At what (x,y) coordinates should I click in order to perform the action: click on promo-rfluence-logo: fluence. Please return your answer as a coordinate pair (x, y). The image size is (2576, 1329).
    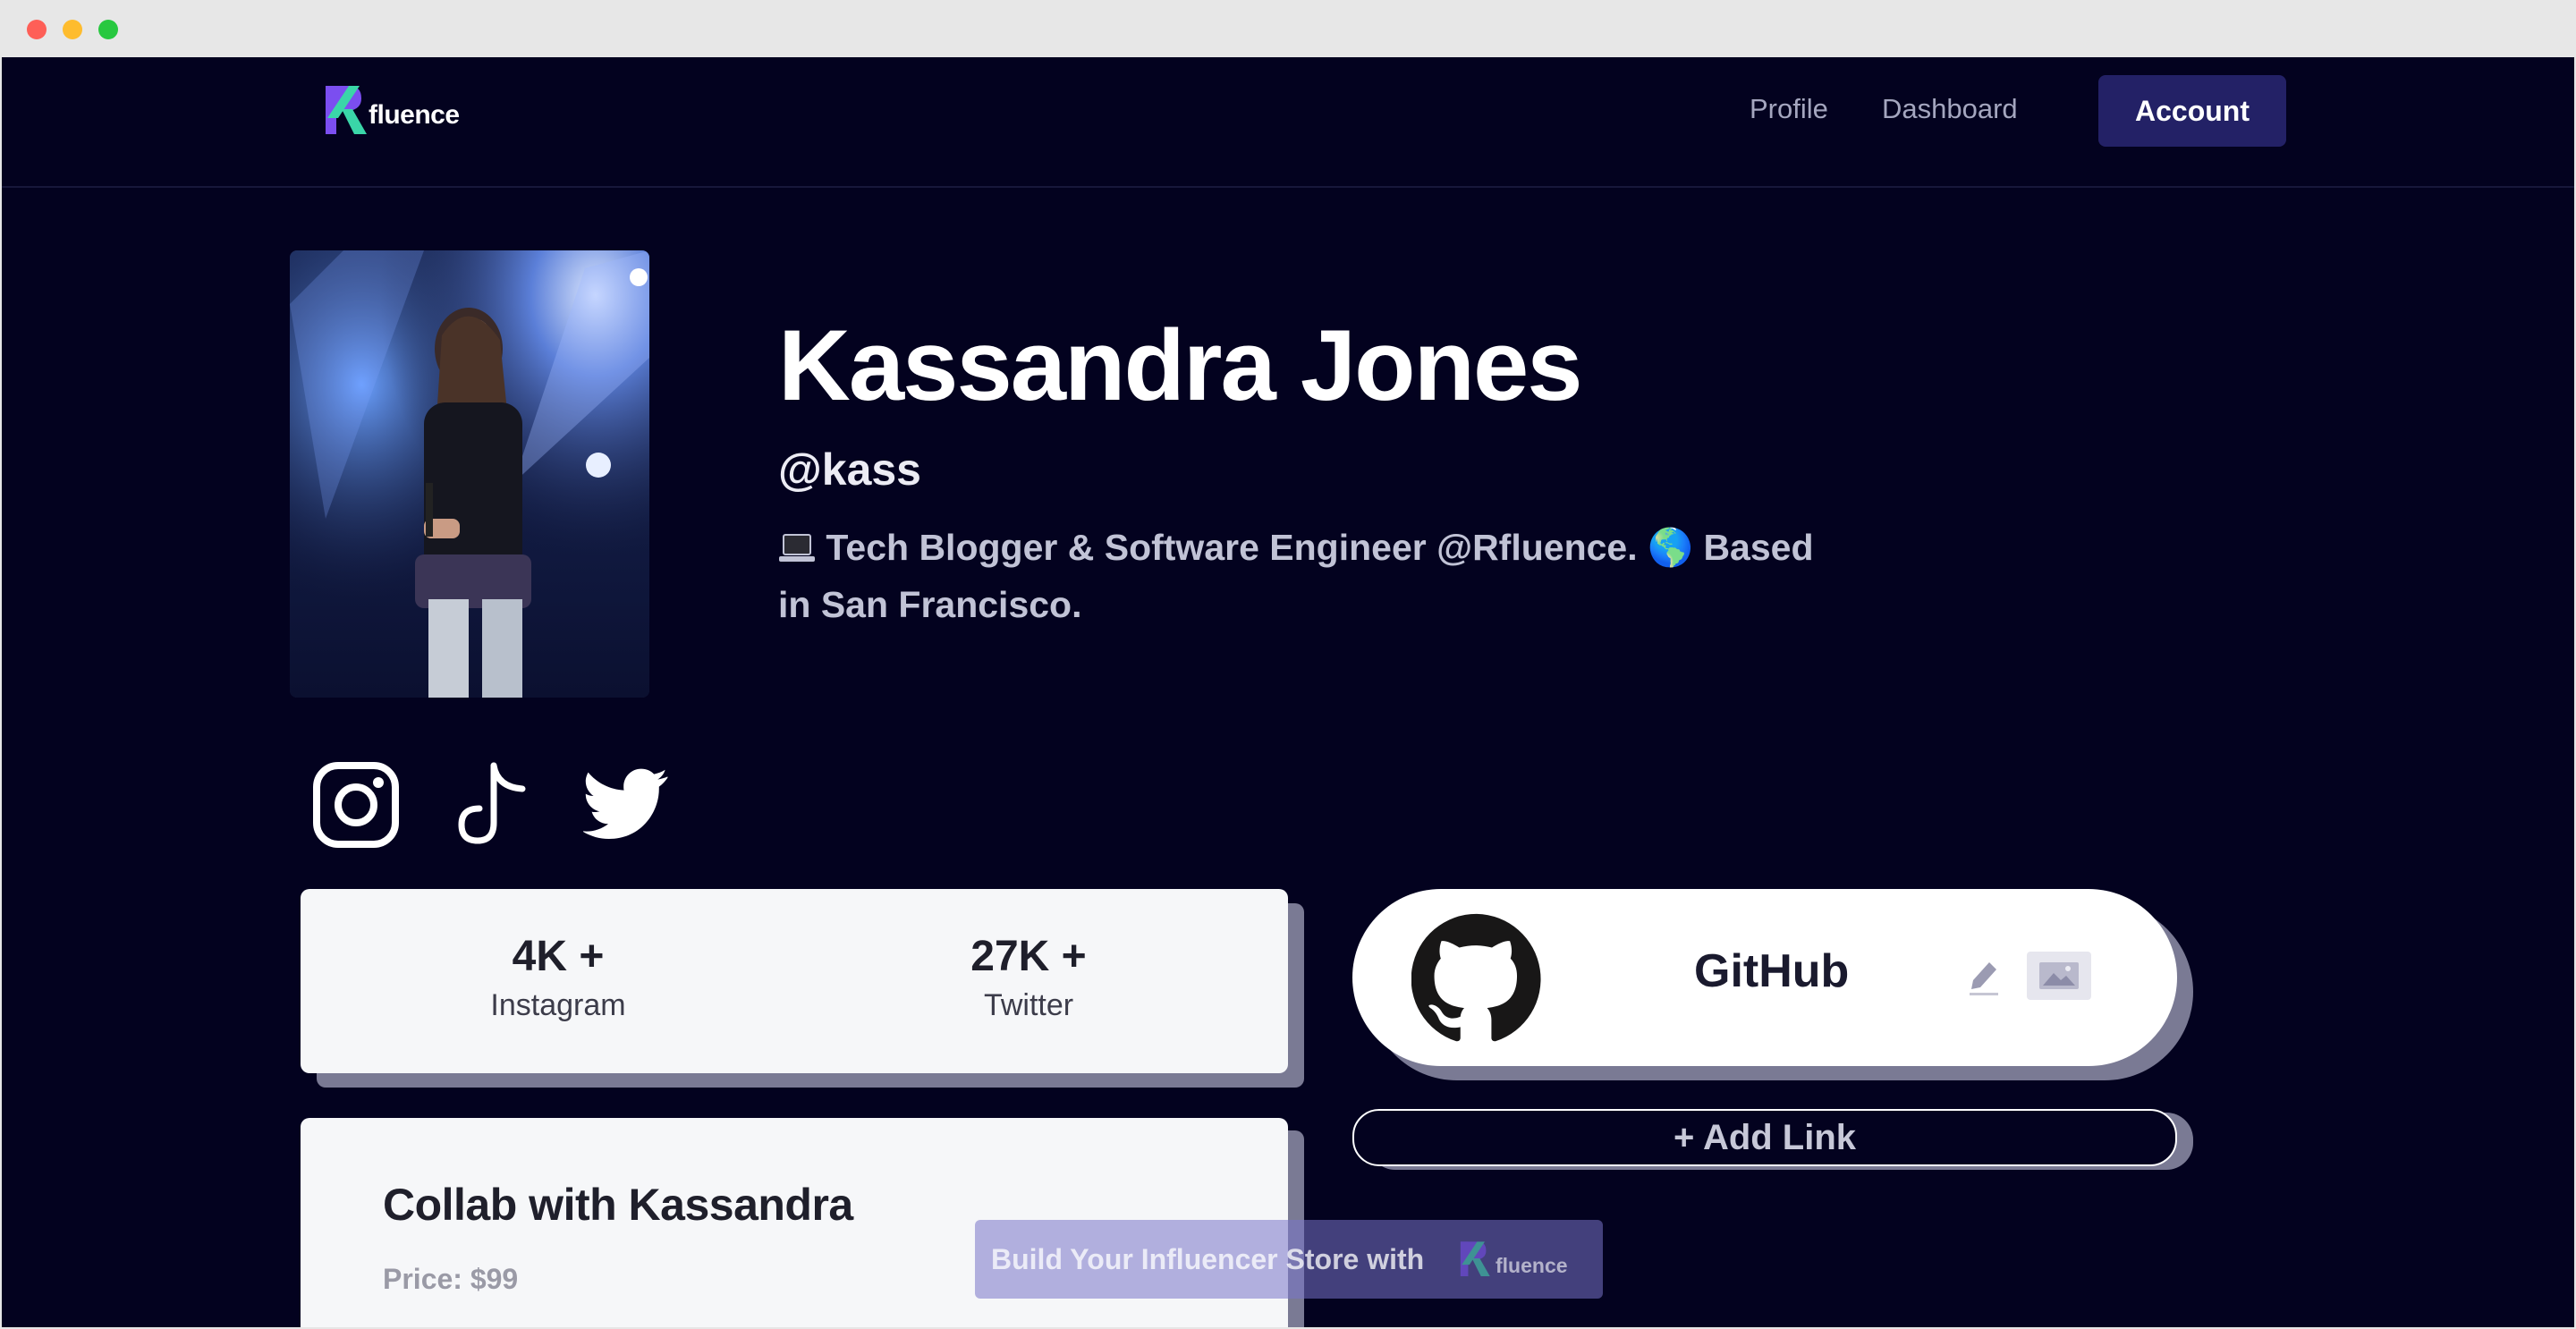
    Looking at the image, I should click on (1516, 1261).